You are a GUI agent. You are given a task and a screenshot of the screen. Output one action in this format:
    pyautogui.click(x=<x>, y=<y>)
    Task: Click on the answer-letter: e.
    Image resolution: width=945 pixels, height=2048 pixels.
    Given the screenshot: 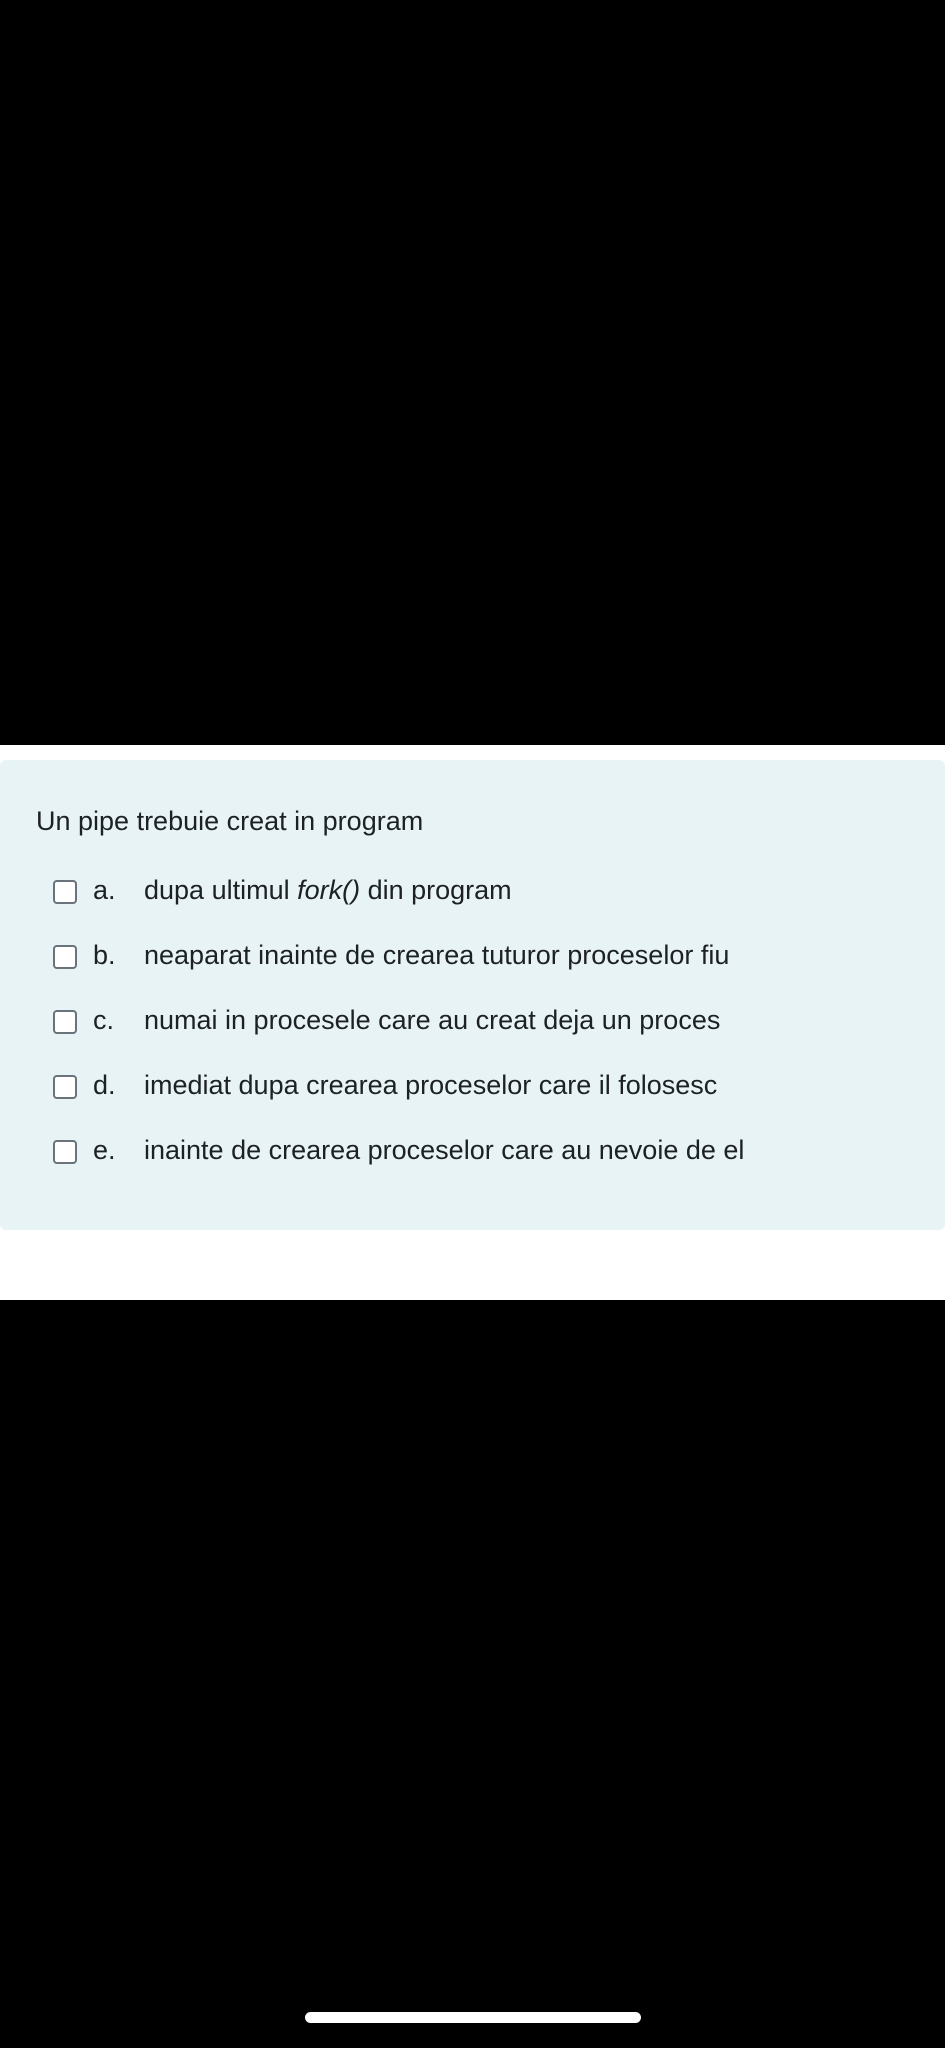 What is the action you would take?
    pyautogui.click(x=104, y=1150)
    